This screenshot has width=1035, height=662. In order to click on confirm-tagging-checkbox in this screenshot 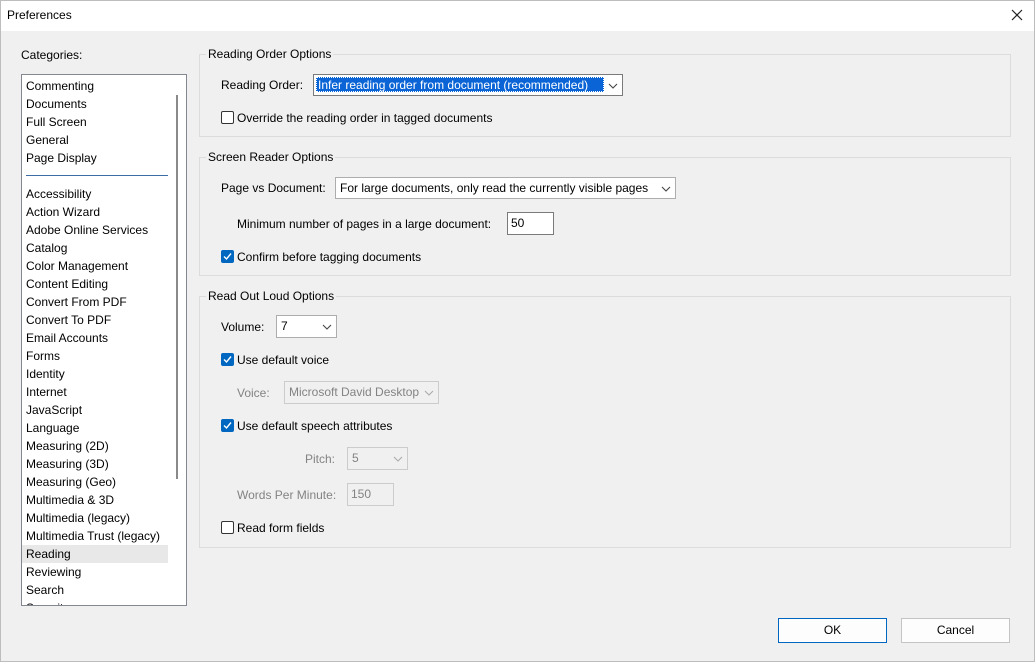, I will do `click(227, 256)`.